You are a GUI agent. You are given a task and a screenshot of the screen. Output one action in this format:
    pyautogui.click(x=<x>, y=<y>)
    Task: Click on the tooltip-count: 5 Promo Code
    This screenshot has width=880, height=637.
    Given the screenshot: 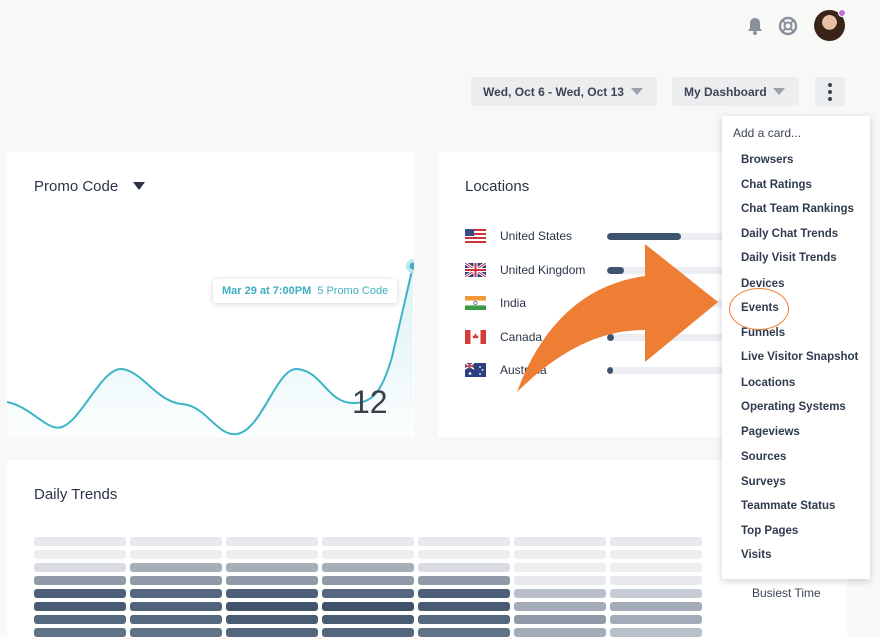 What is the action you would take?
    pyautogui.click(x=353, y=291)
    